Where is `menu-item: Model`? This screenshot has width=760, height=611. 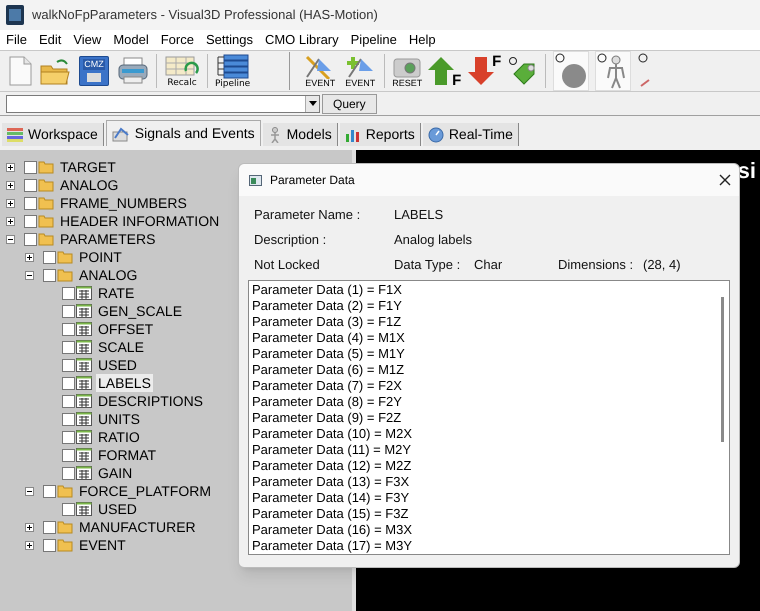 menu-item: Model is located at coordinates (131, 40).